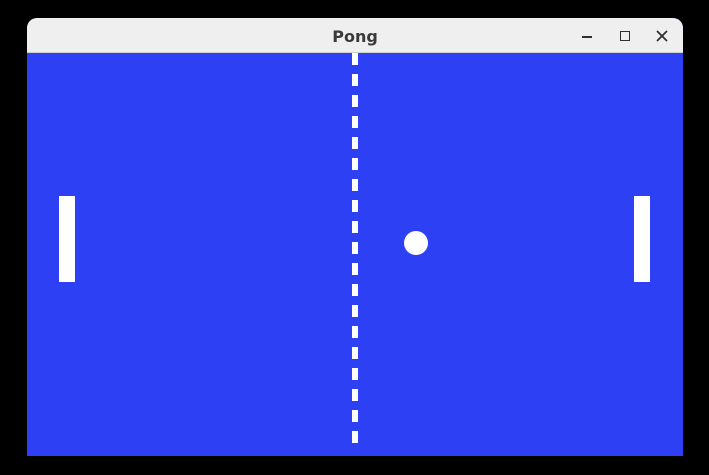  I want to click on minimize-button, so click(587, 36).